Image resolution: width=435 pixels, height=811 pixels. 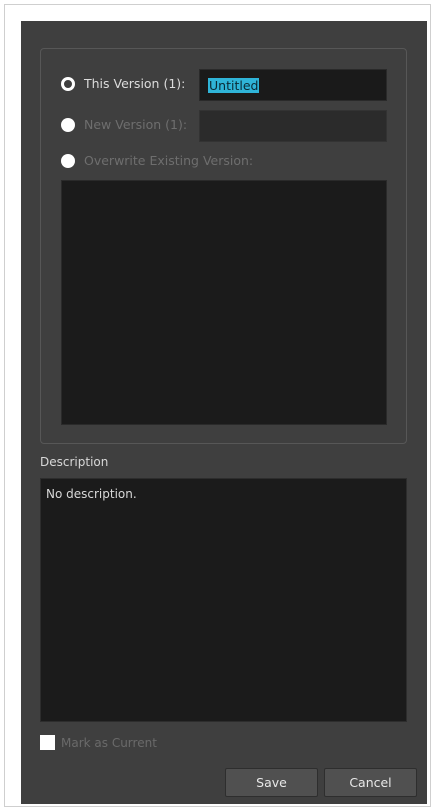 What do you see at coordinates (136, 124) in the screenshot?
I see `new-version-label: New Version (1):` at bounding box center [136, 124].